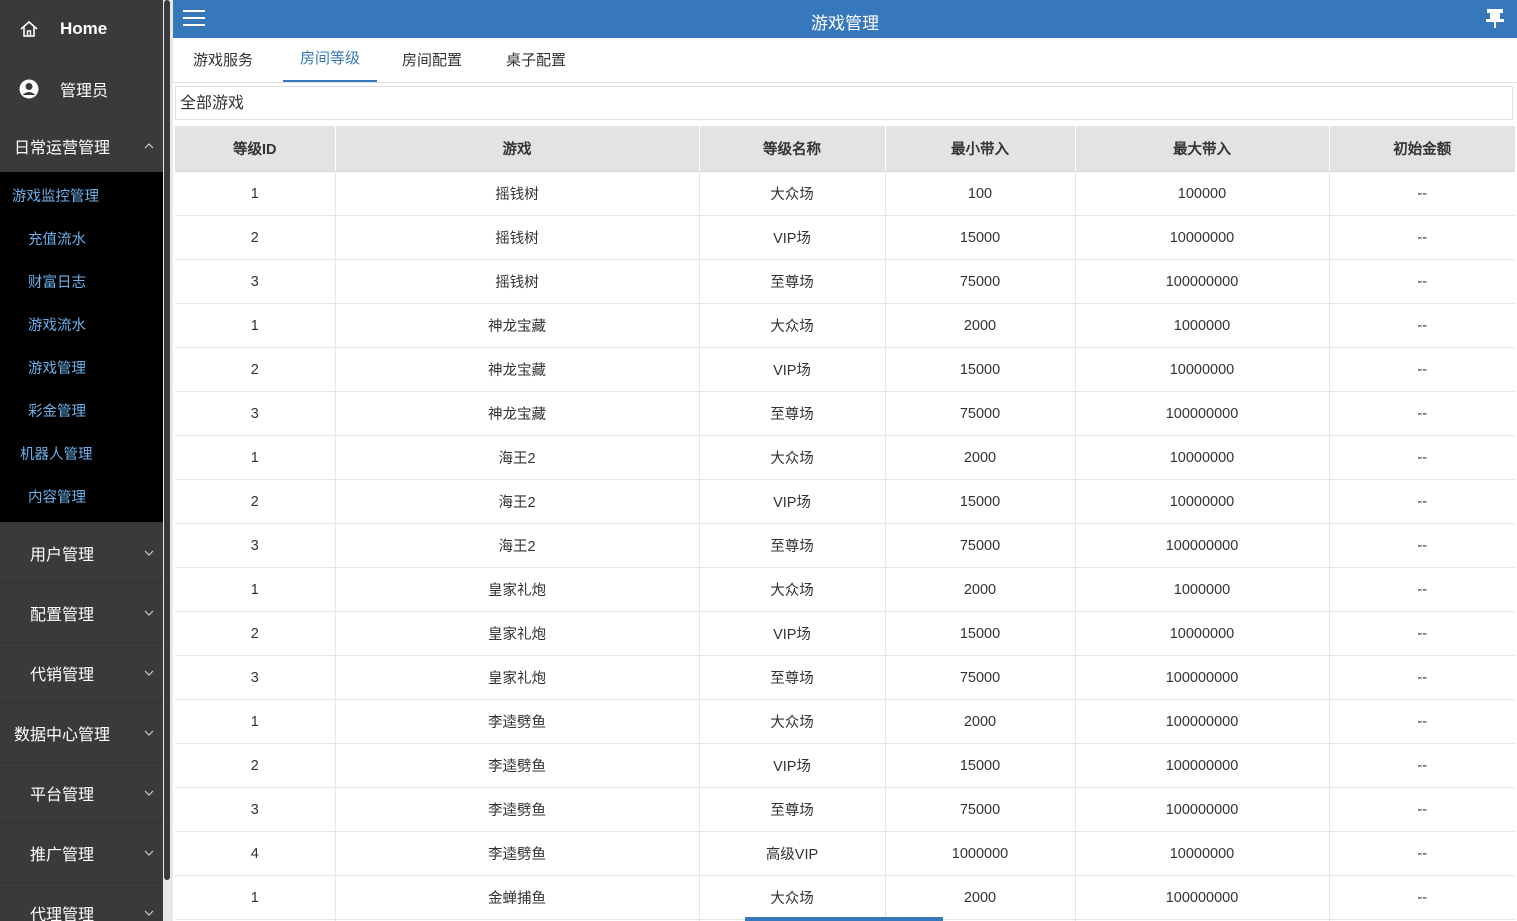  I want to click on pin-icon, so click(1495, 18).